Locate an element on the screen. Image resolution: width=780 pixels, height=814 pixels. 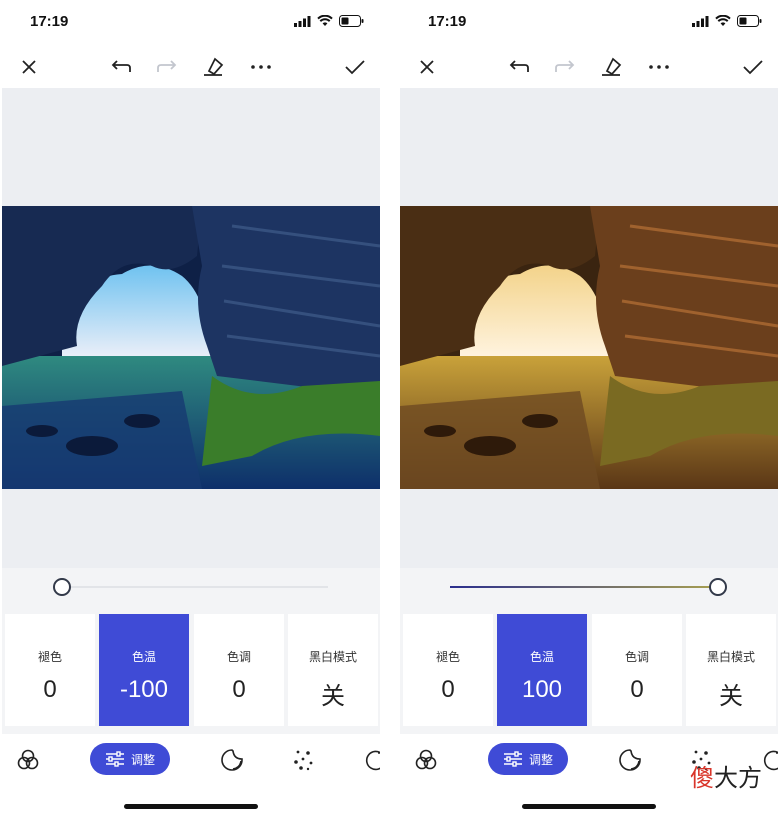
card-temperature: 色温 100 is located at coordinates (542, 670).